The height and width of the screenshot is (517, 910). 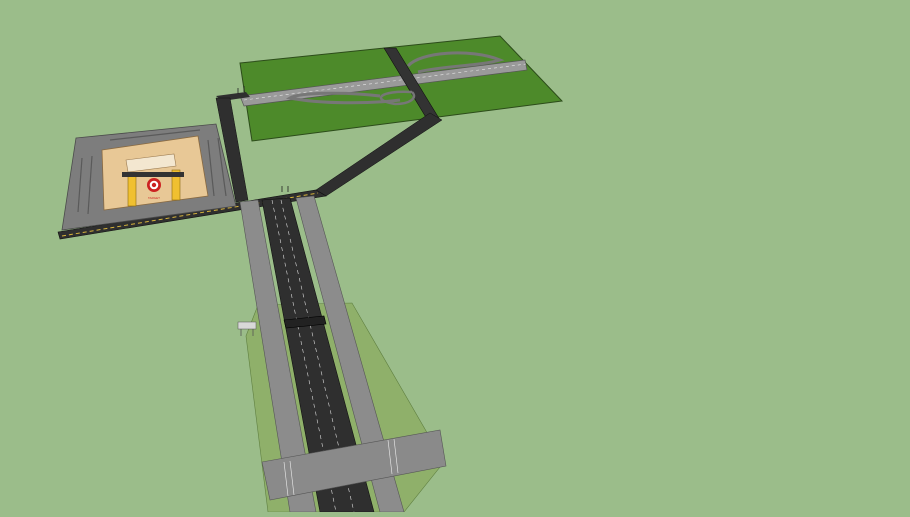 What do you see at coordinates (401, 88) in the screenshot?
I see `green-field-plot` at bounding box center [401, 88].